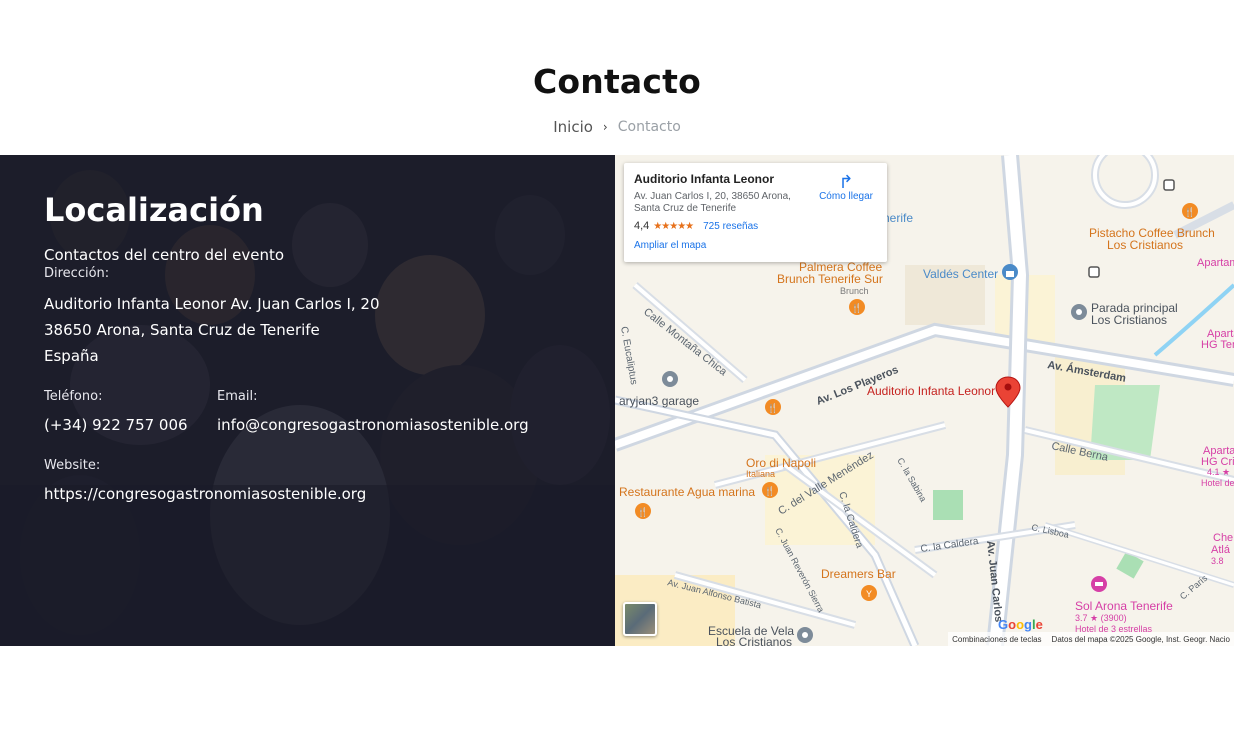 The height and width of the screenshot is (733, 1234). What do you see at coordinates (1221, 550) in the screenshot?
I see `map-label: Atlá` at bounding box center [1221, 550].